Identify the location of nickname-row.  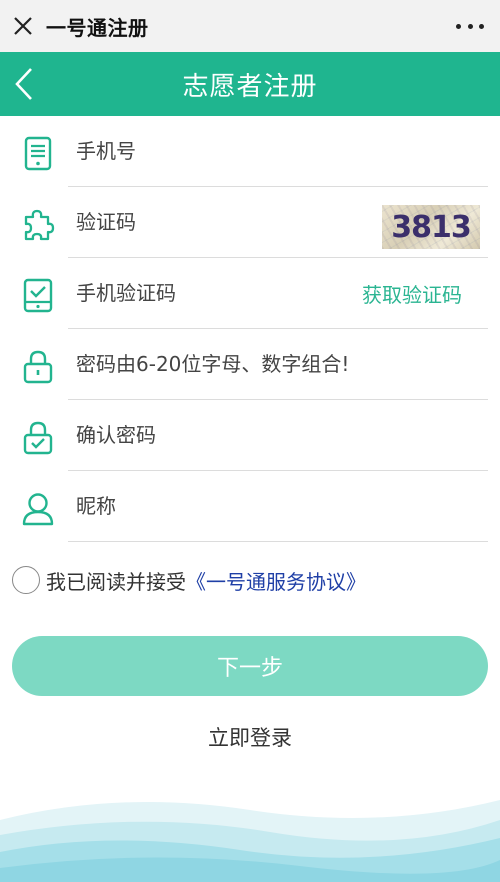
(250, 506).